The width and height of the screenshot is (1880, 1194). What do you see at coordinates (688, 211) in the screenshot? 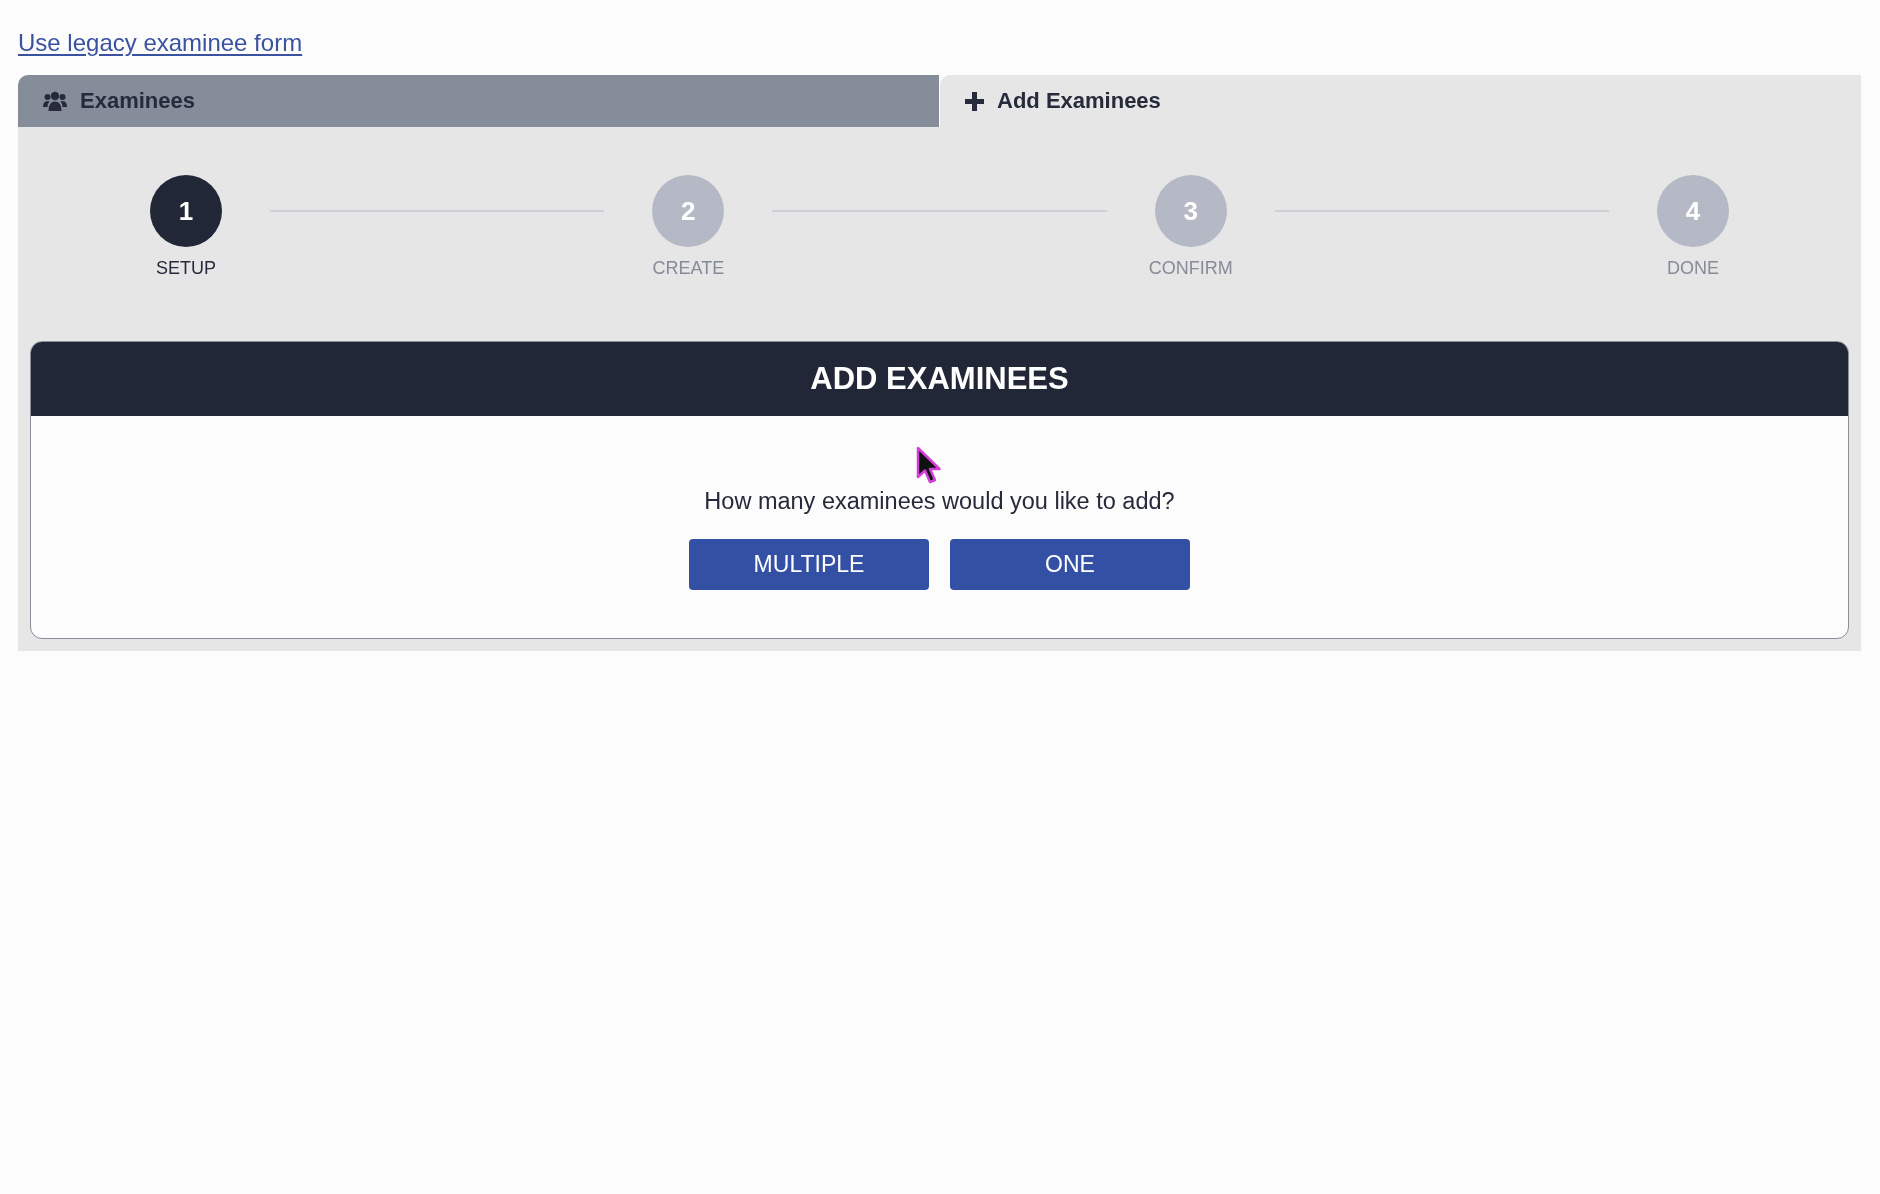
I see `step-number: 2` at bounding box center [688, 211].